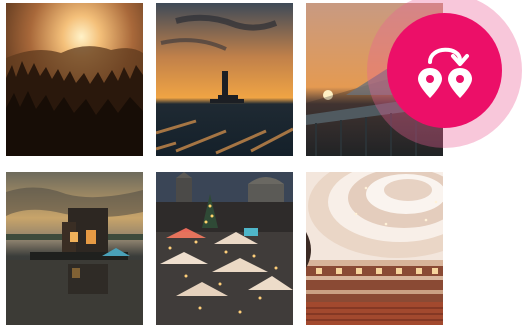 Image resolution: width=522 pixels, height=326 pixels. I want to click on photo-tile-christmas-market, so click(224, 248).